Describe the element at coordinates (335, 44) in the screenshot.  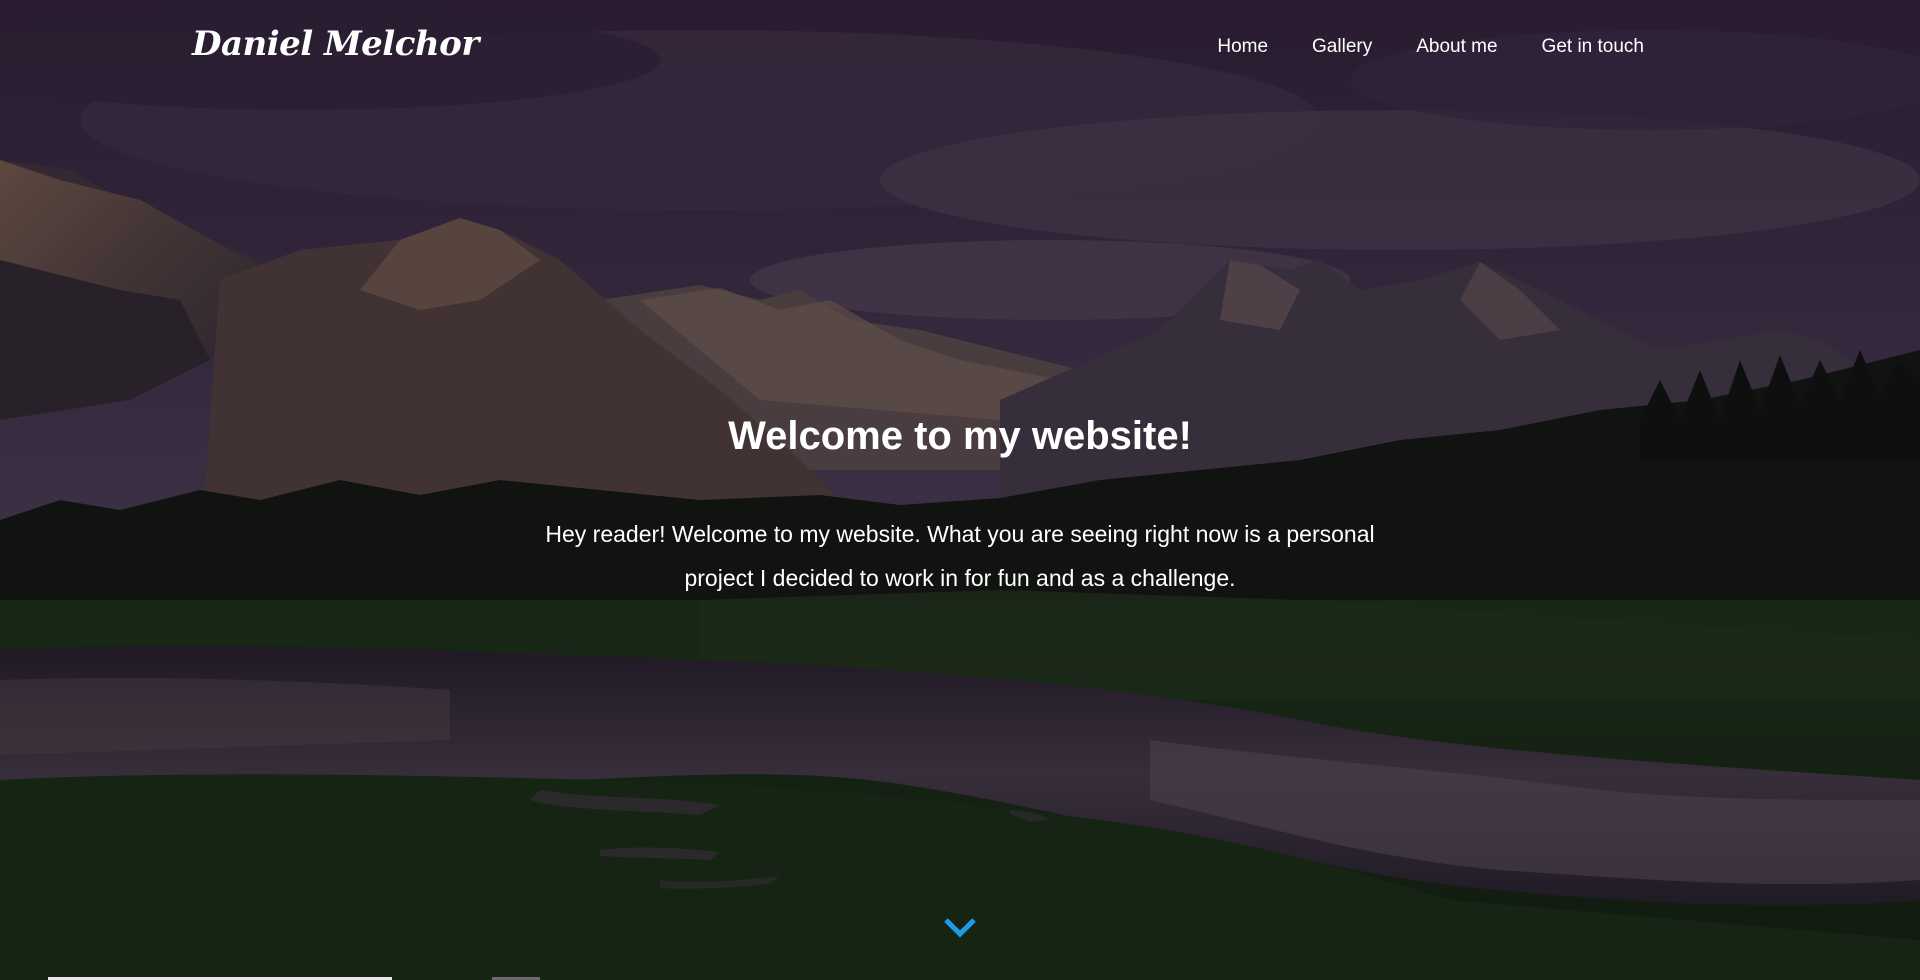
I see `site-logo: Daniel Melchor` at that location.